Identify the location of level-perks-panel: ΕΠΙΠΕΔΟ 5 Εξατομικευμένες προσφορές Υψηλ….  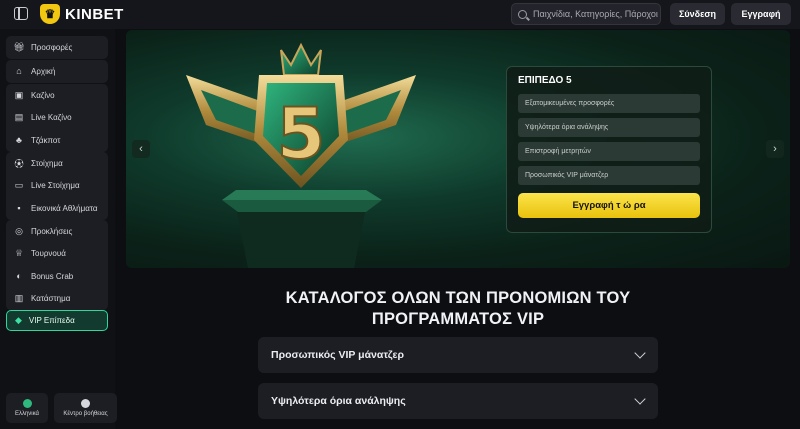
(609, 149).